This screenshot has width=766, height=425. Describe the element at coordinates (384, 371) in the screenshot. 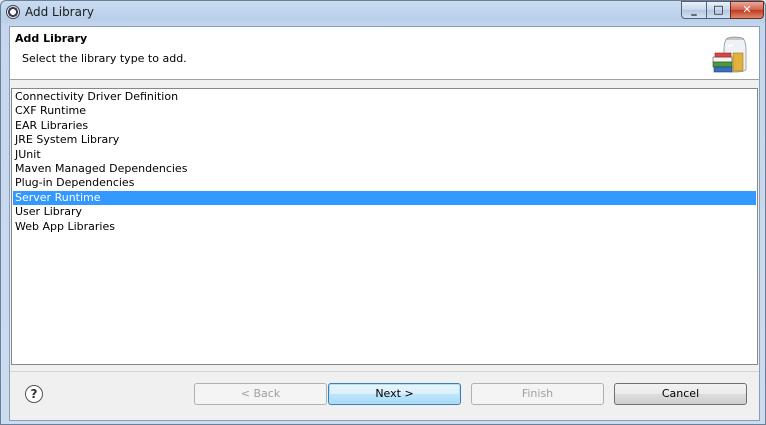

I see `button-bar-separator` at that location.